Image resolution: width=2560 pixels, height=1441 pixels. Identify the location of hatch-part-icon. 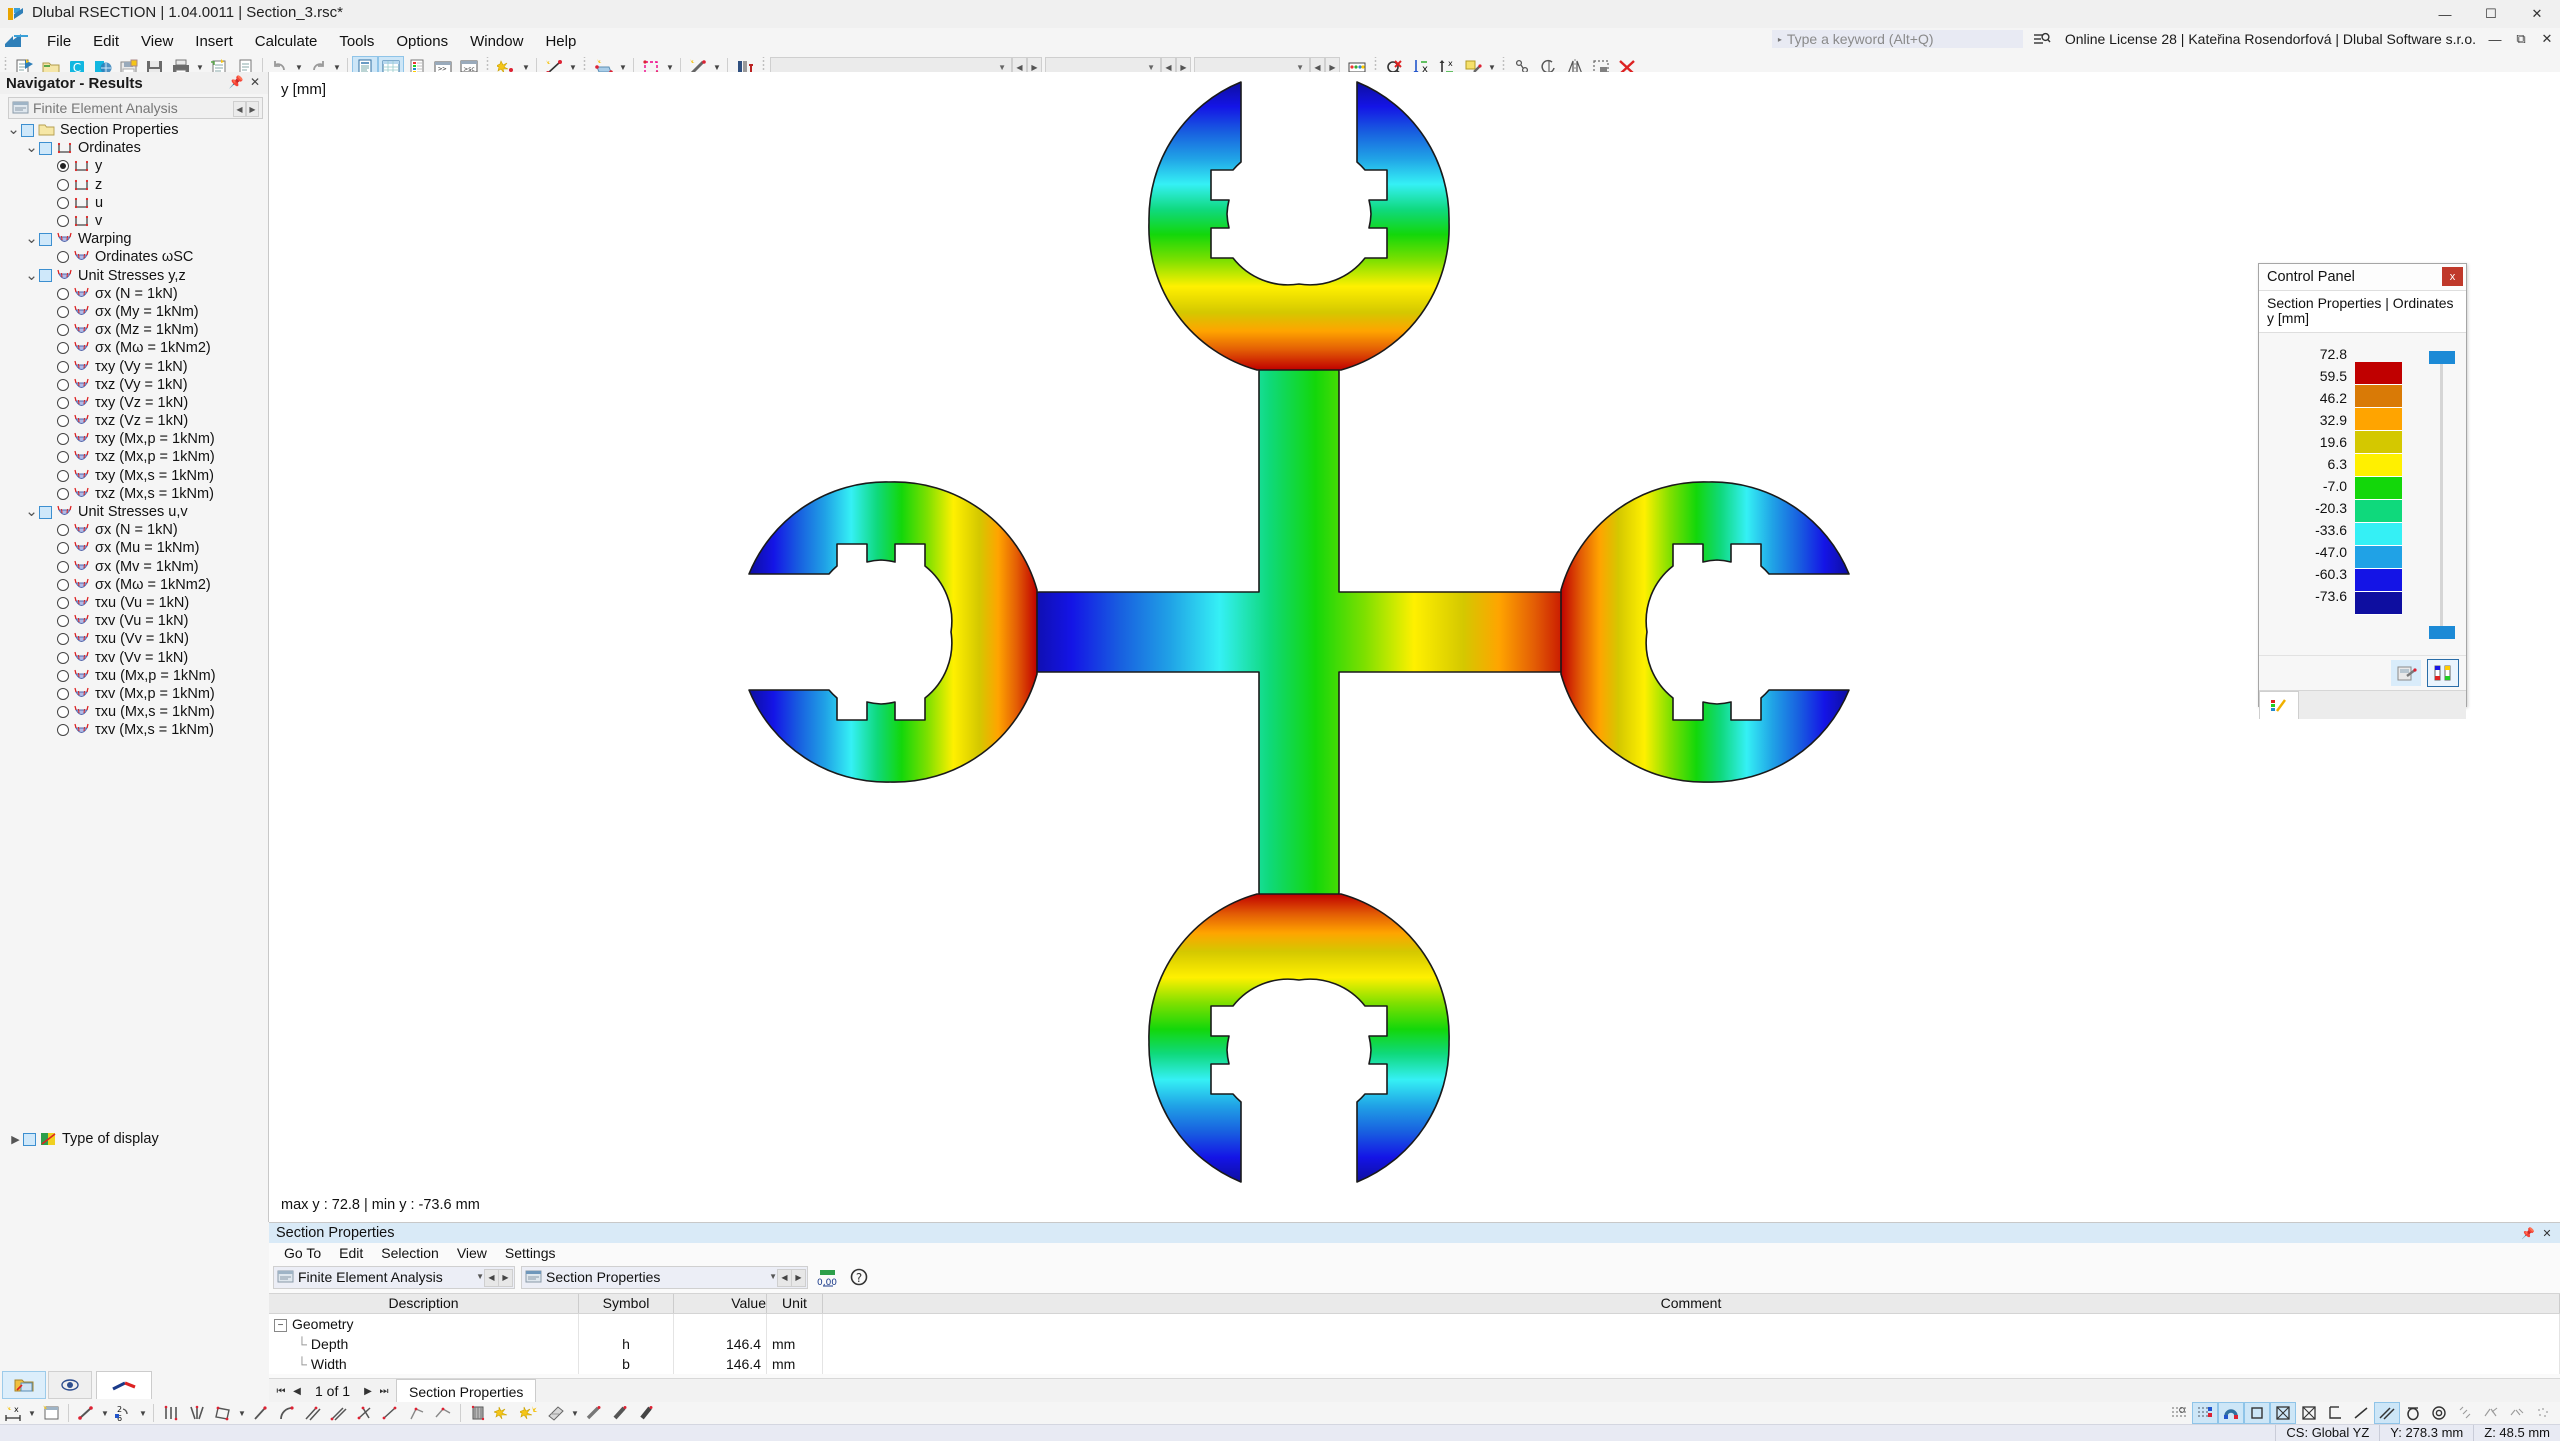
(478, 1413).